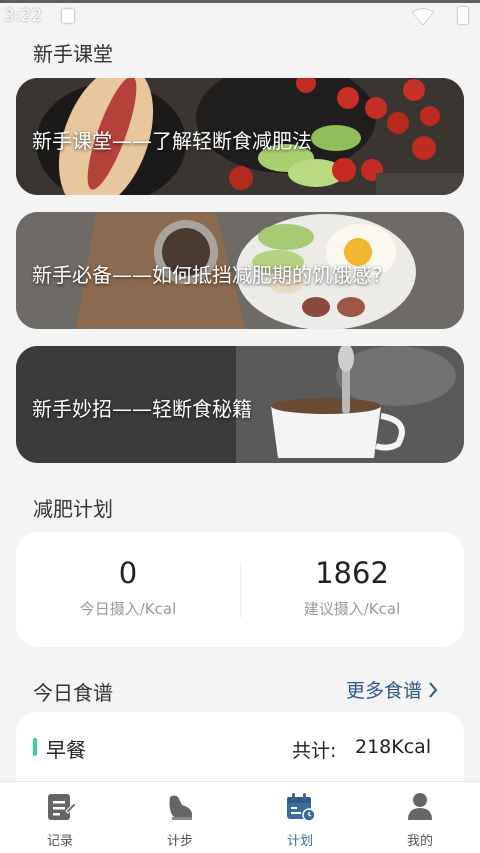  Describe the element at coordinates (179, 841) in the screenshot. I see `tab-steps-label: 计步` at that location.